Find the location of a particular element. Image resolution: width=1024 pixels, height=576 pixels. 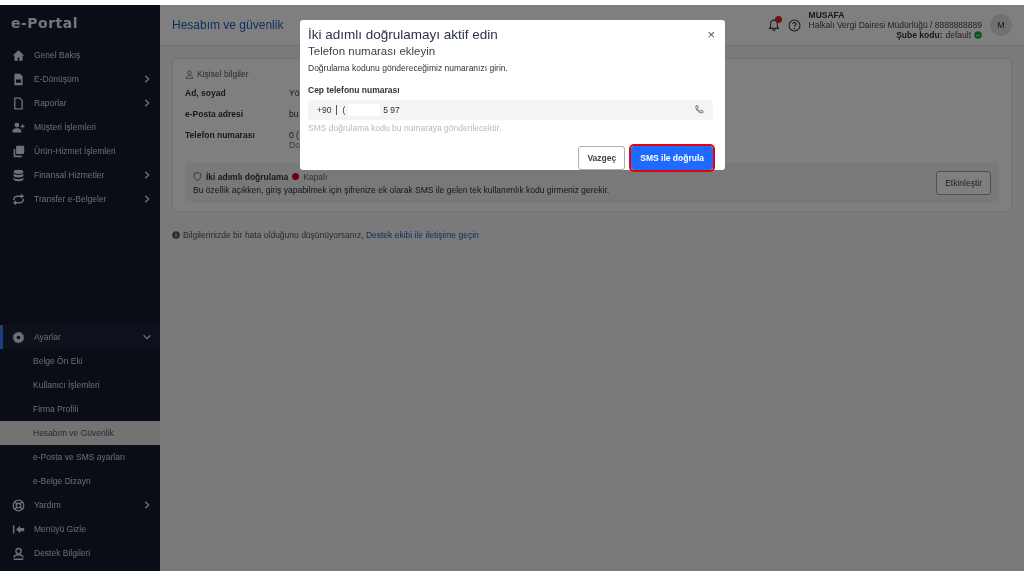

field-label: e-Posta adresi is located at coordinates (214, 113).